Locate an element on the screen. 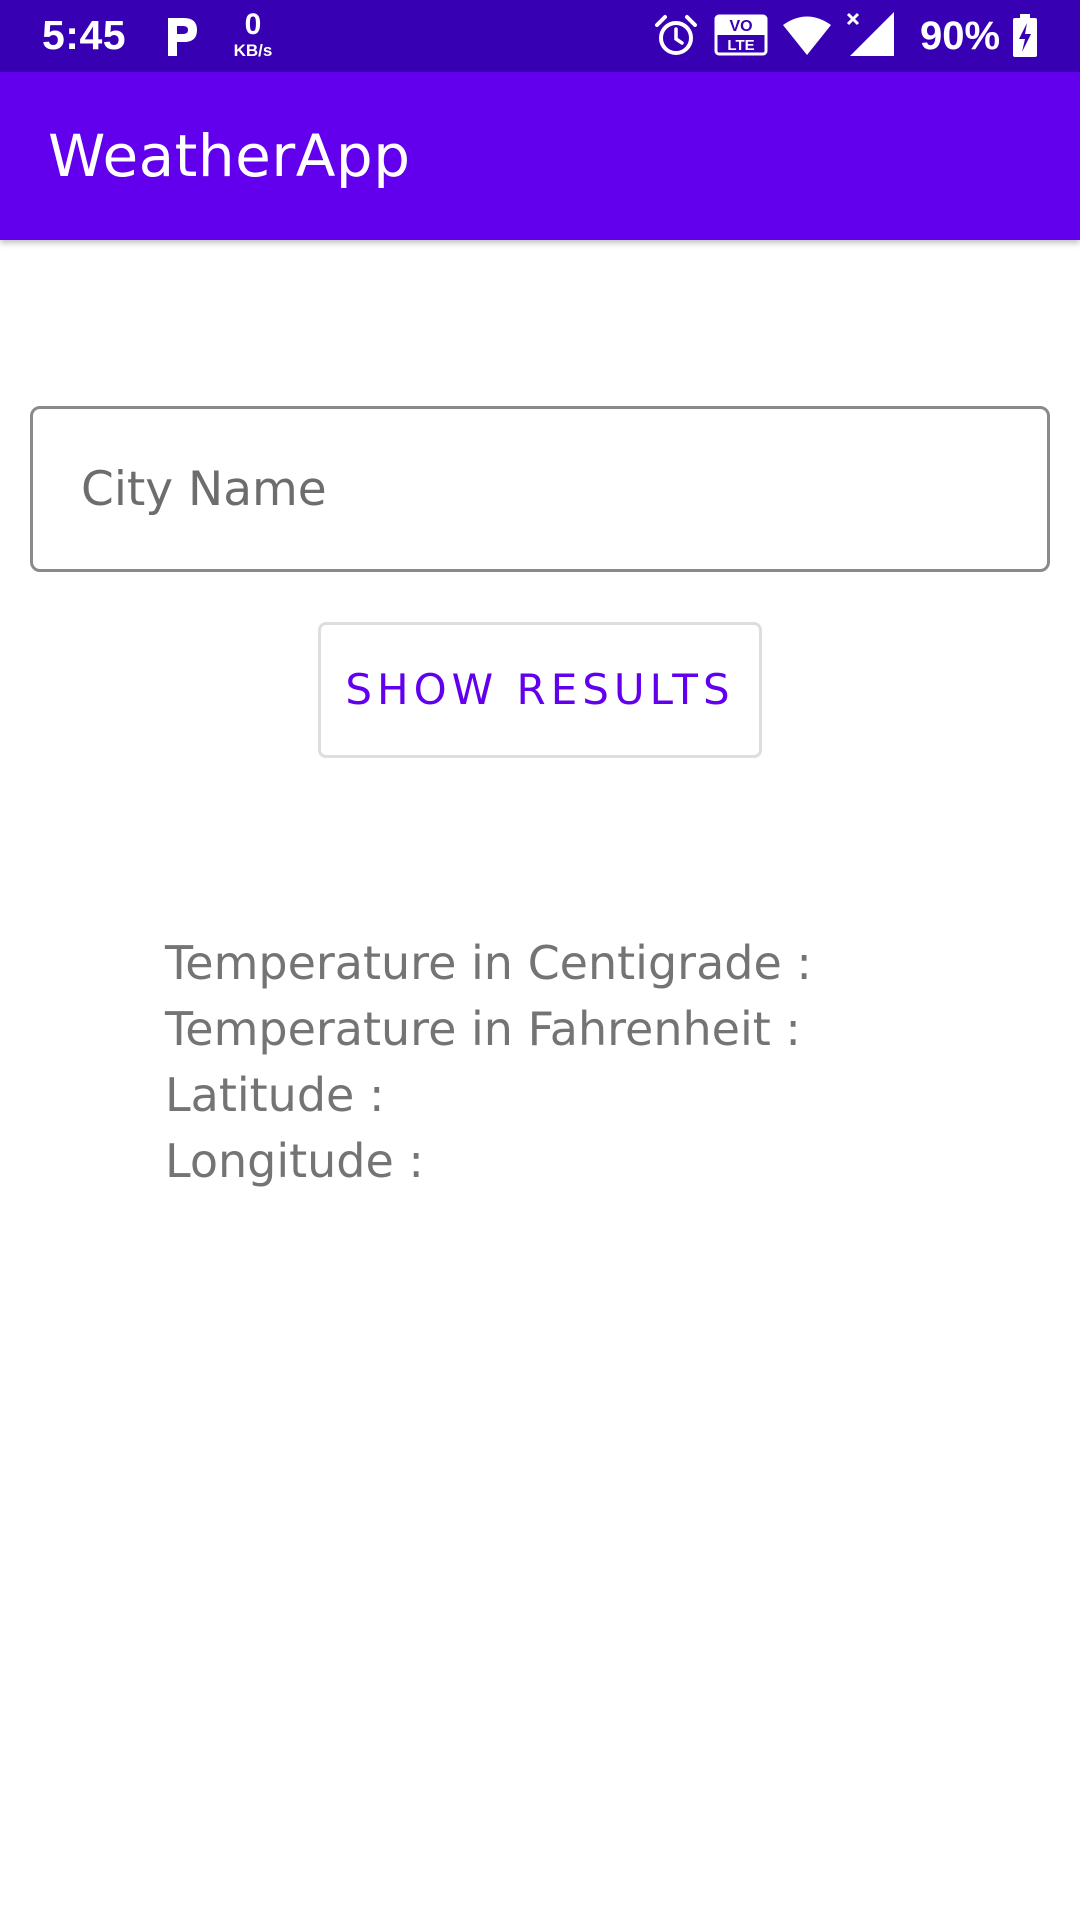 The height and width of the screenshot is (1920, 1080). parking-icon is located at coordinates (182, 37).